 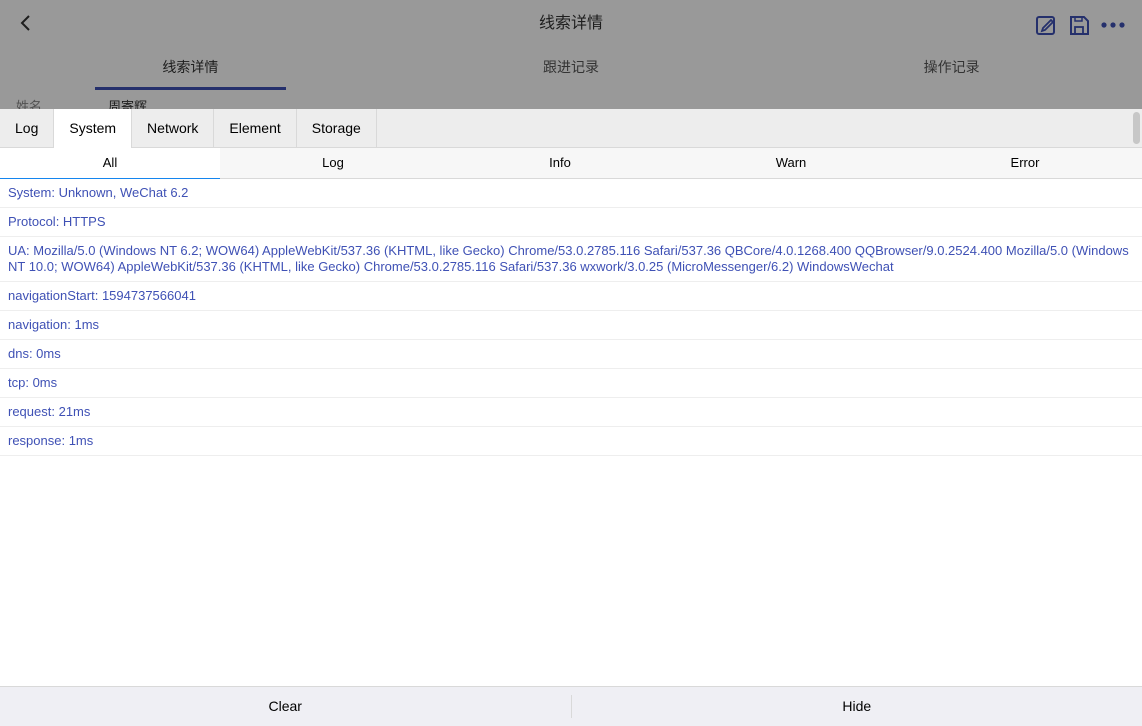 What do you see at coordinates (571, 128) in the screenshot?
I see `console-tab-bar: Log System Network Element Storage` at bounding box center [571, 128].